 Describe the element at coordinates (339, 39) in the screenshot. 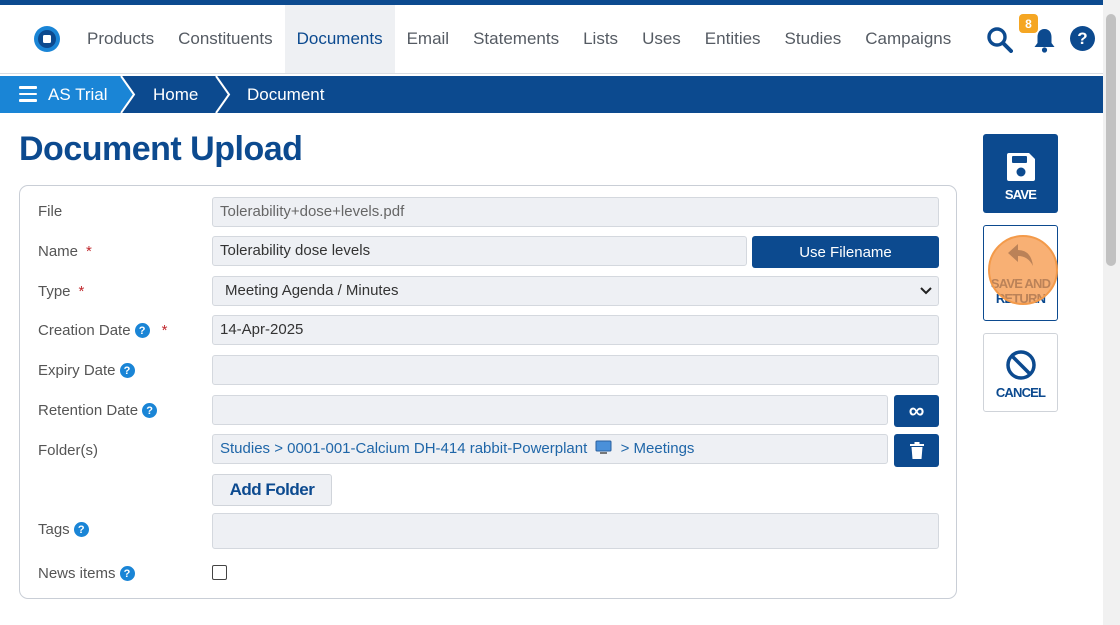

I see `nav-item-documents: Documents` at that location.